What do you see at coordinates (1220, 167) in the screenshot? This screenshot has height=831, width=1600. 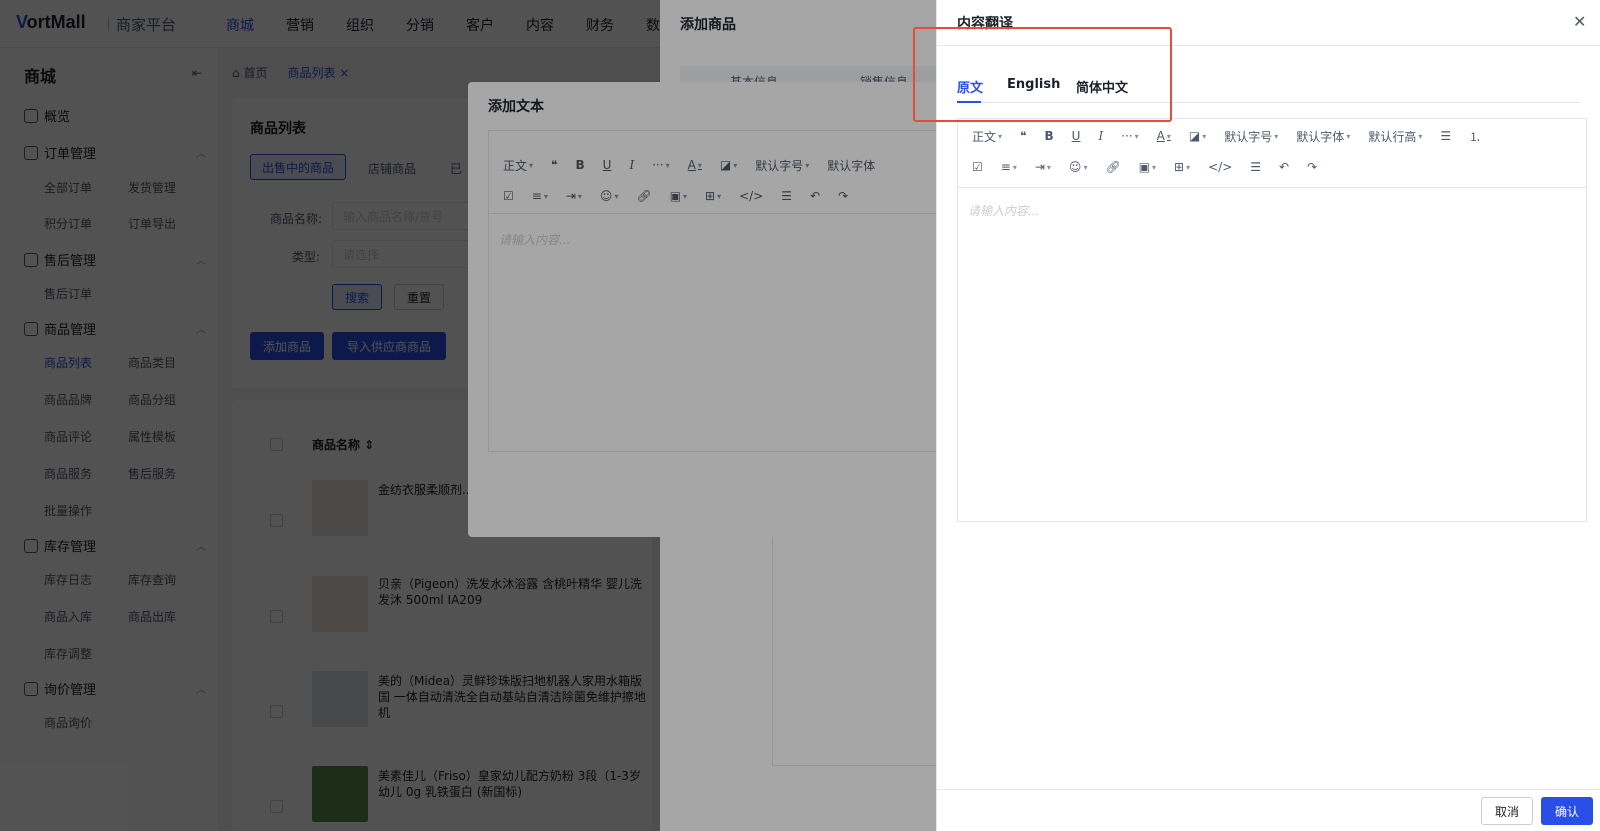 I see `code-icon: </>` at bounding box center [1220, 167].